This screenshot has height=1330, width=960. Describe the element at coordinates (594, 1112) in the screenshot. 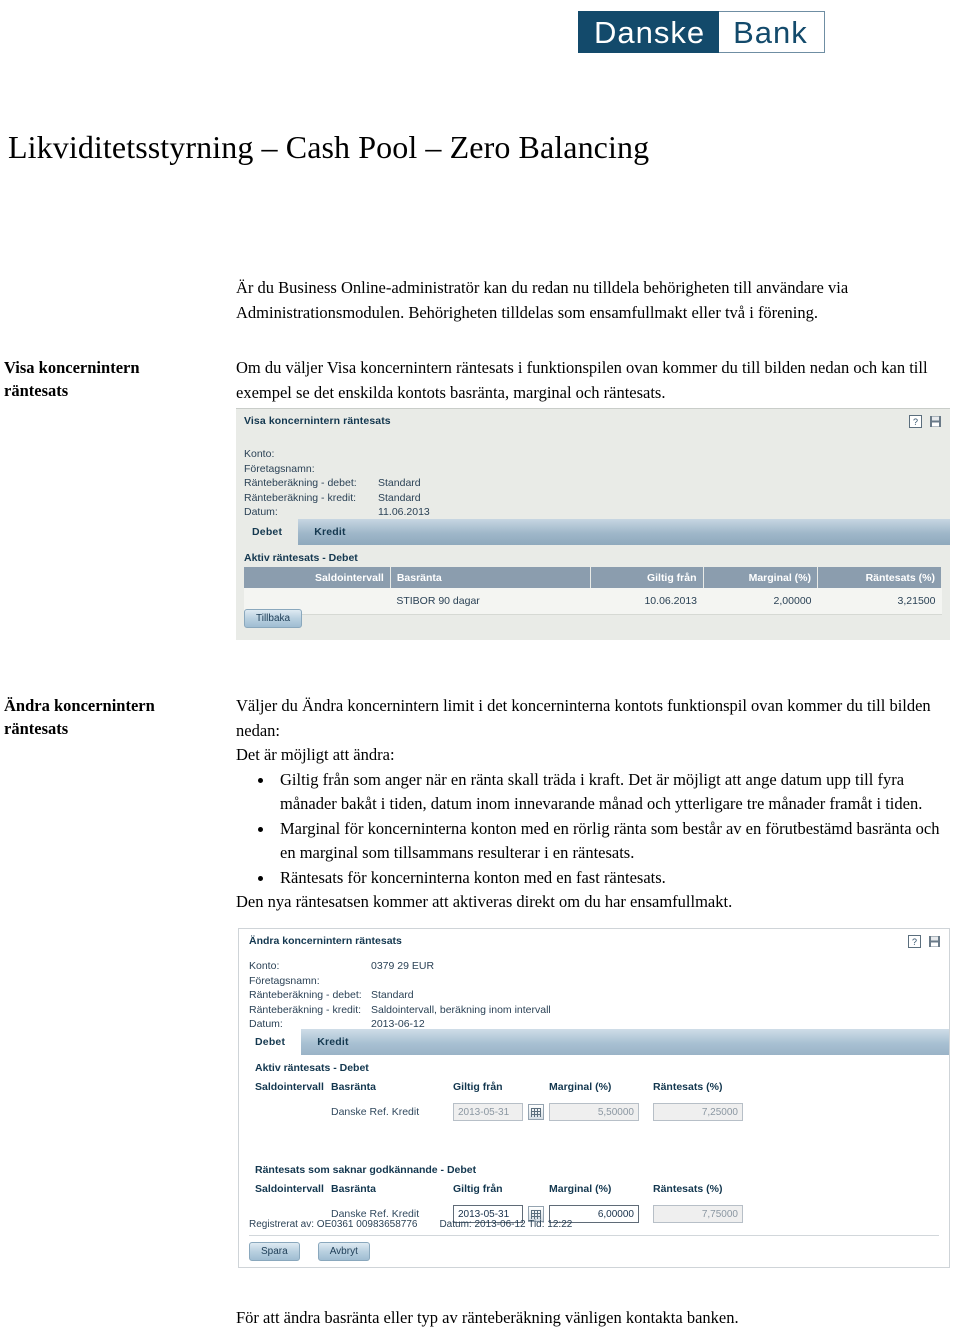

I see `marginal-input` at that location.